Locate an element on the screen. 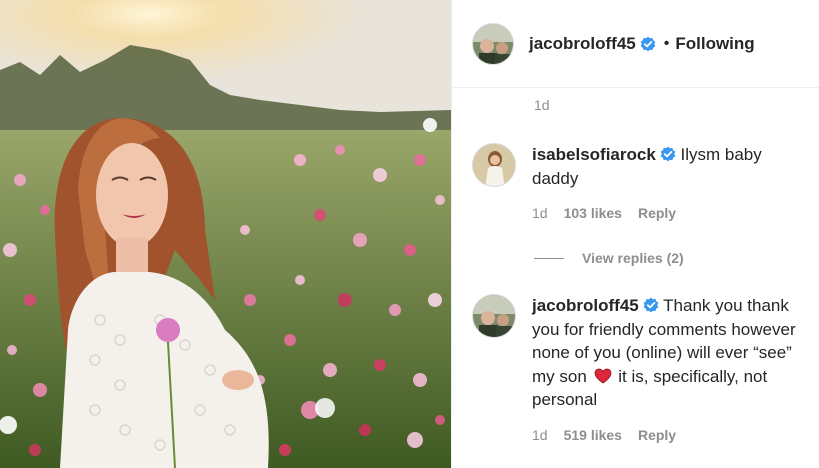 This screenshot has height=468, width=819. author-username: jacobroloff45 is located at coordinates (582, 44).